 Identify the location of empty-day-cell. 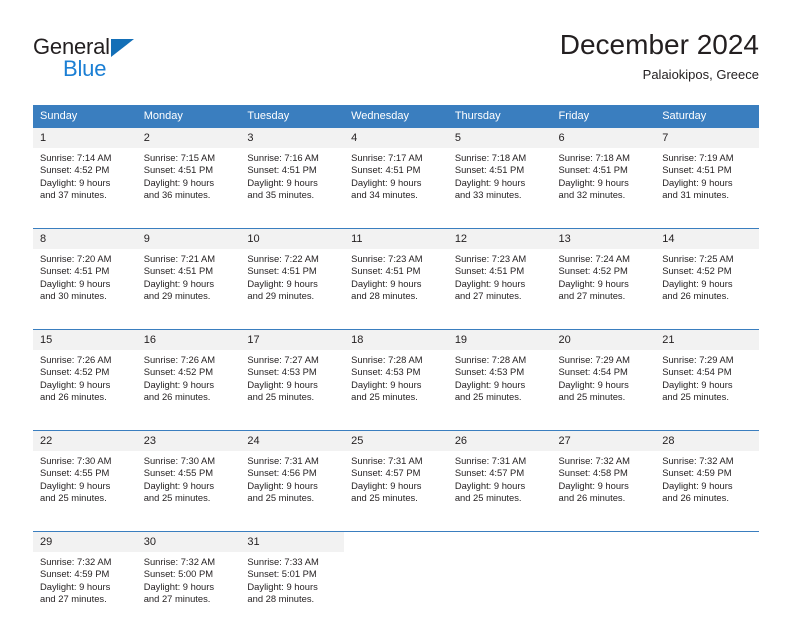
(499, 587).